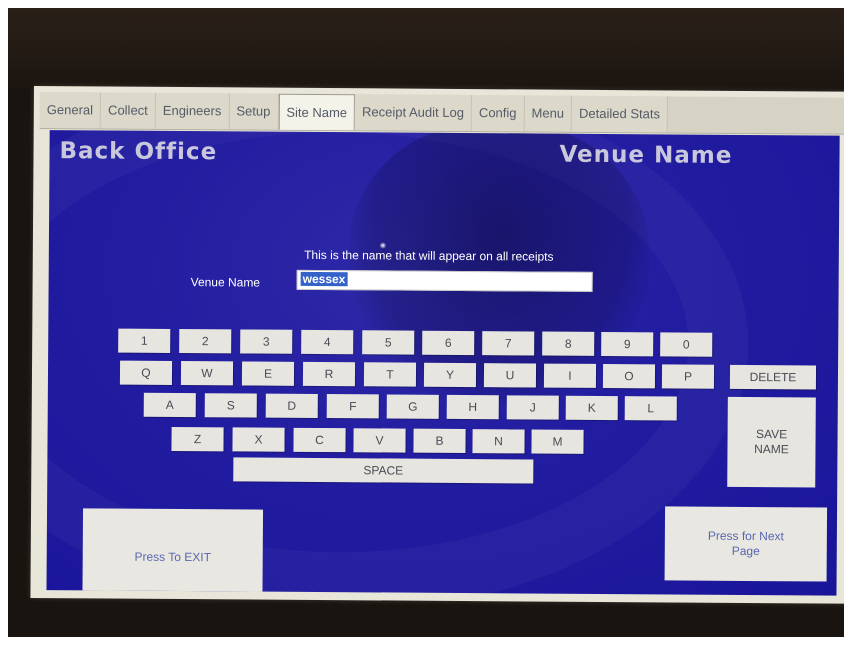 This screenshot has width=852, height=645. I want to click on key-6: 6, so click(448, 343).